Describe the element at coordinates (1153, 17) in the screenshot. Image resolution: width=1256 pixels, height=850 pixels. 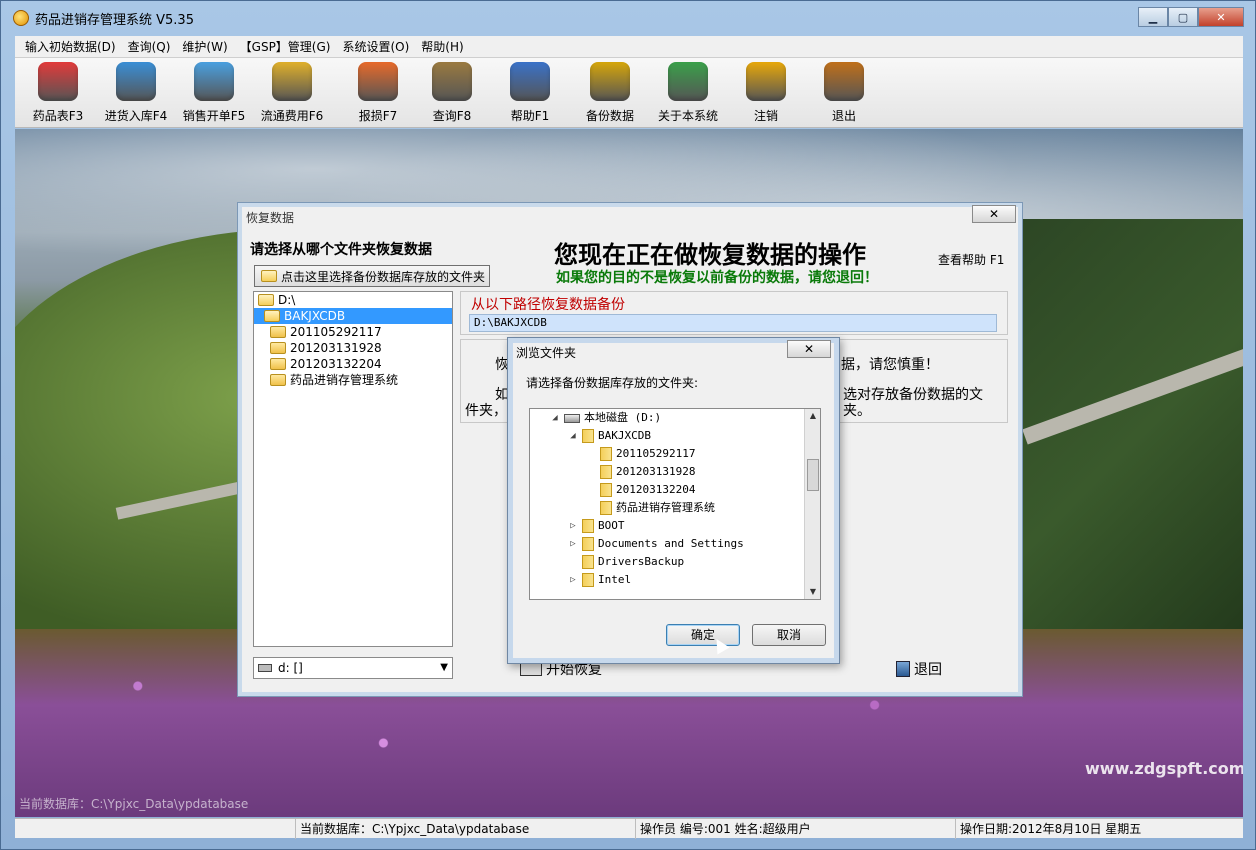
I see `minimize-button: ▁` at that location.